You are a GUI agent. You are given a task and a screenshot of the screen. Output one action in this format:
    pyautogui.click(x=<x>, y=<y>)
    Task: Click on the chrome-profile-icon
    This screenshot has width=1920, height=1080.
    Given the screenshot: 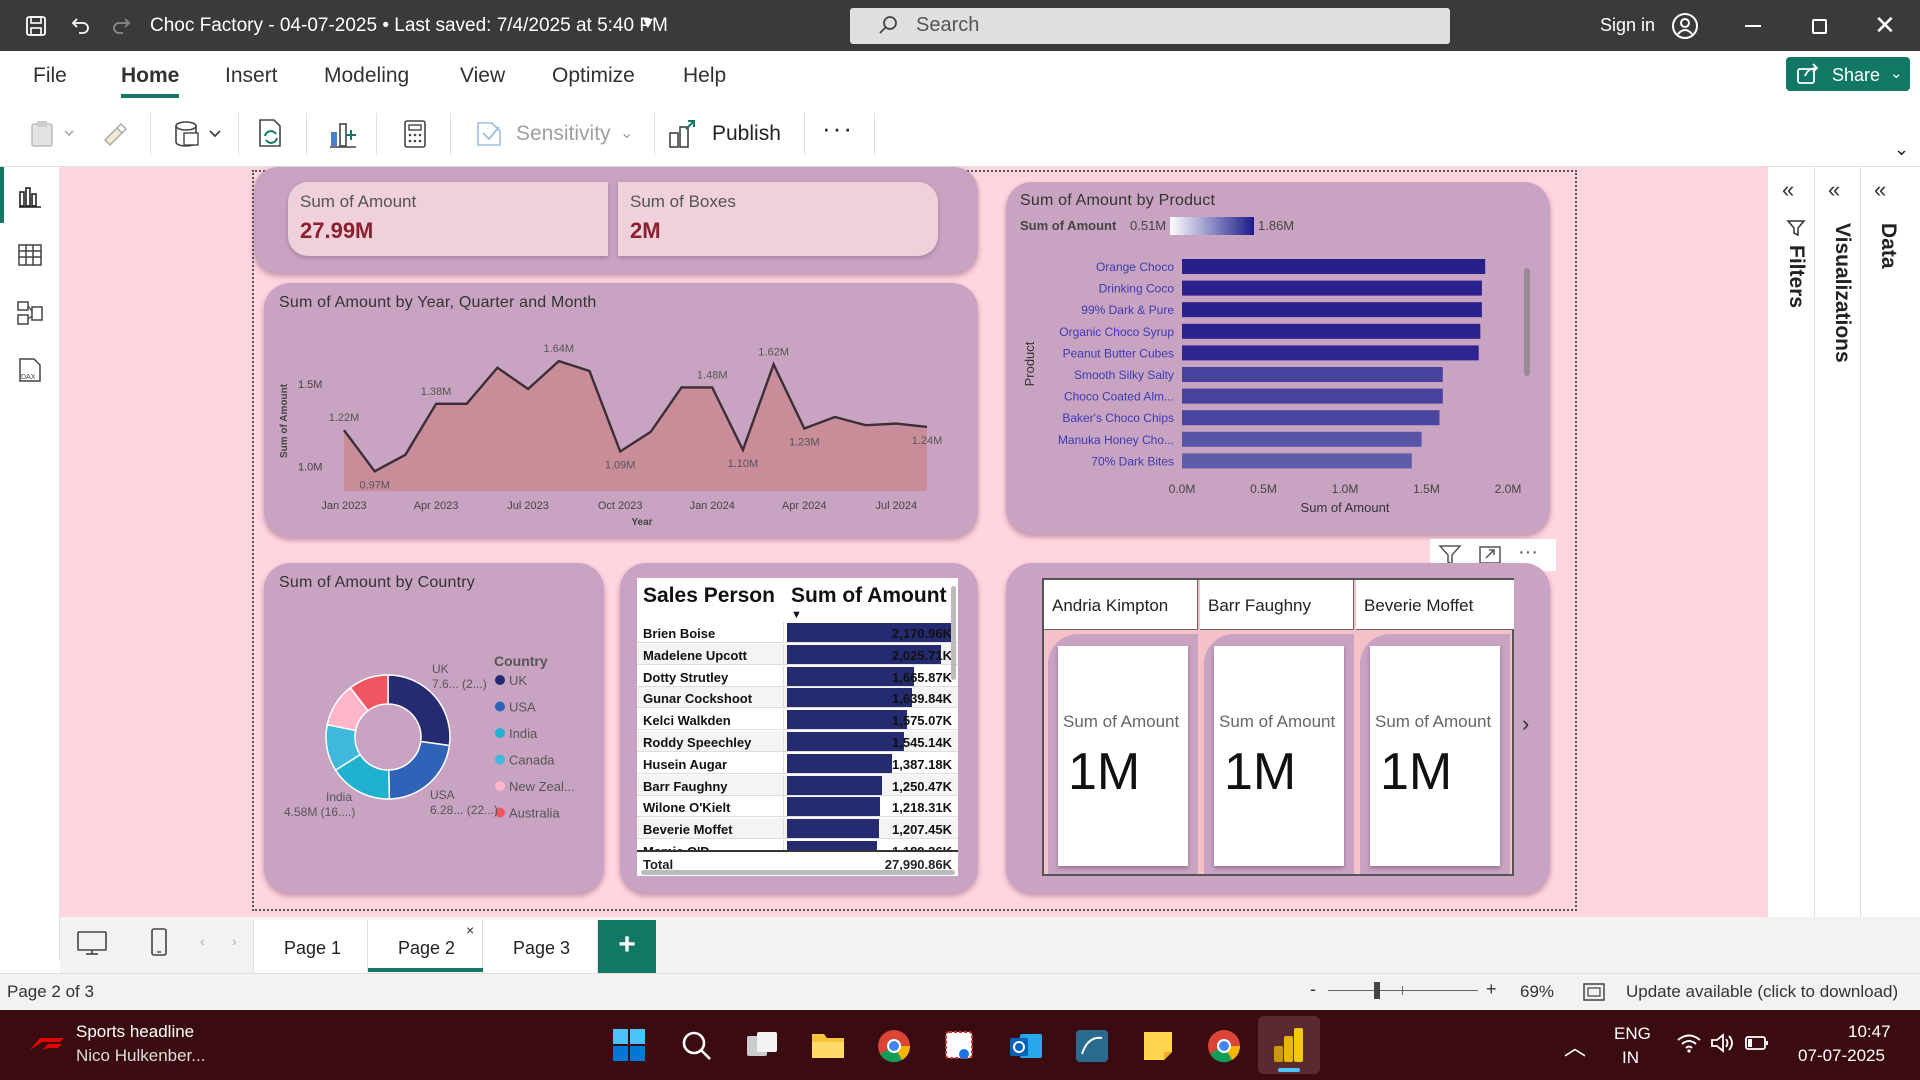 What is the action you would take?
    pyautogui.click(x=1224, y=1048)
    